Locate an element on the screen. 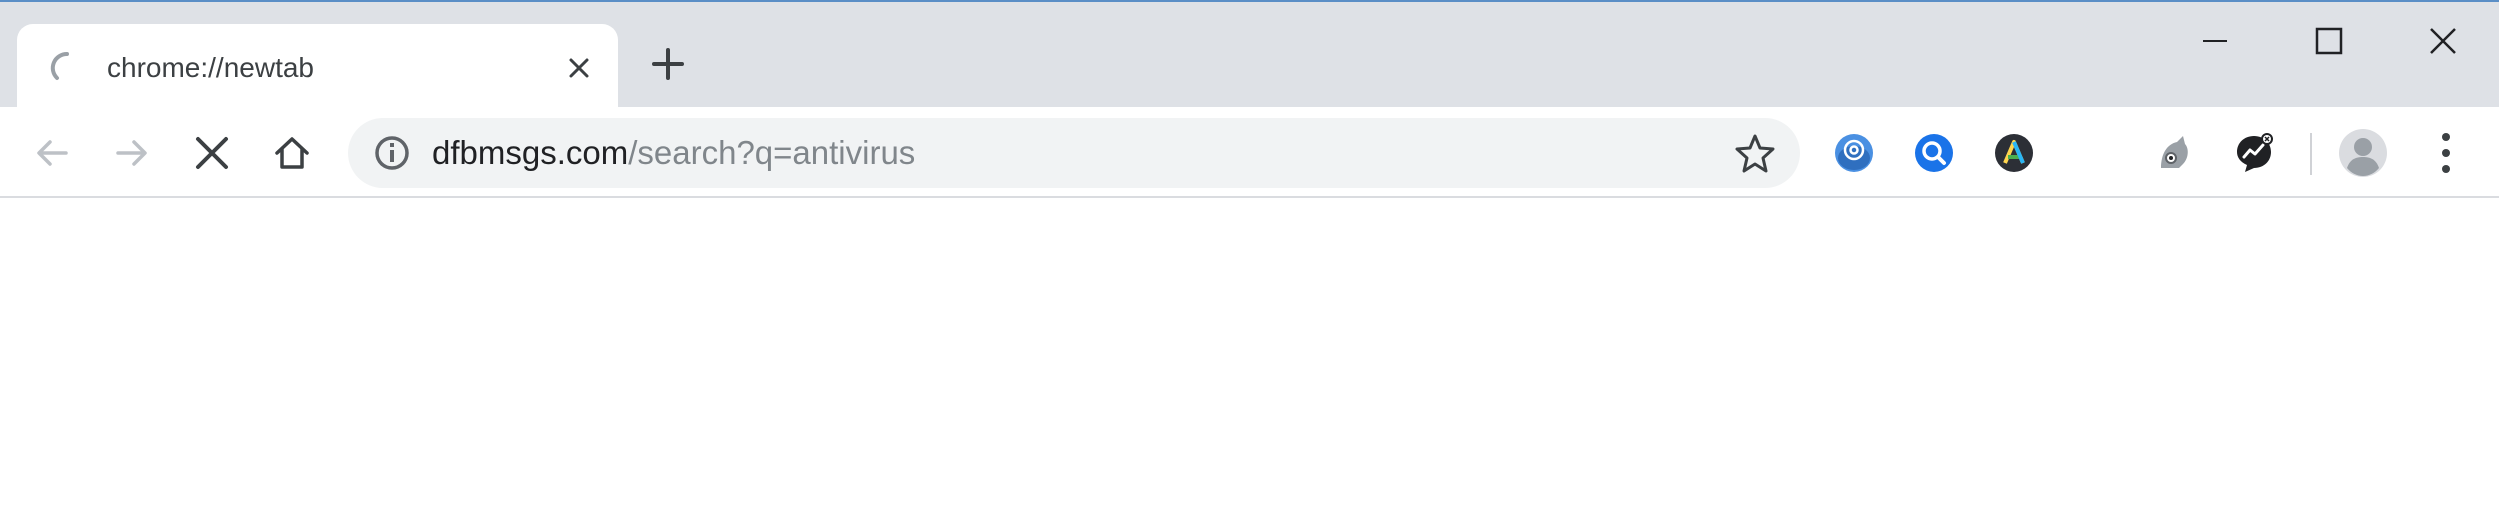  close-window-button is located at coordinates (2443, 41).